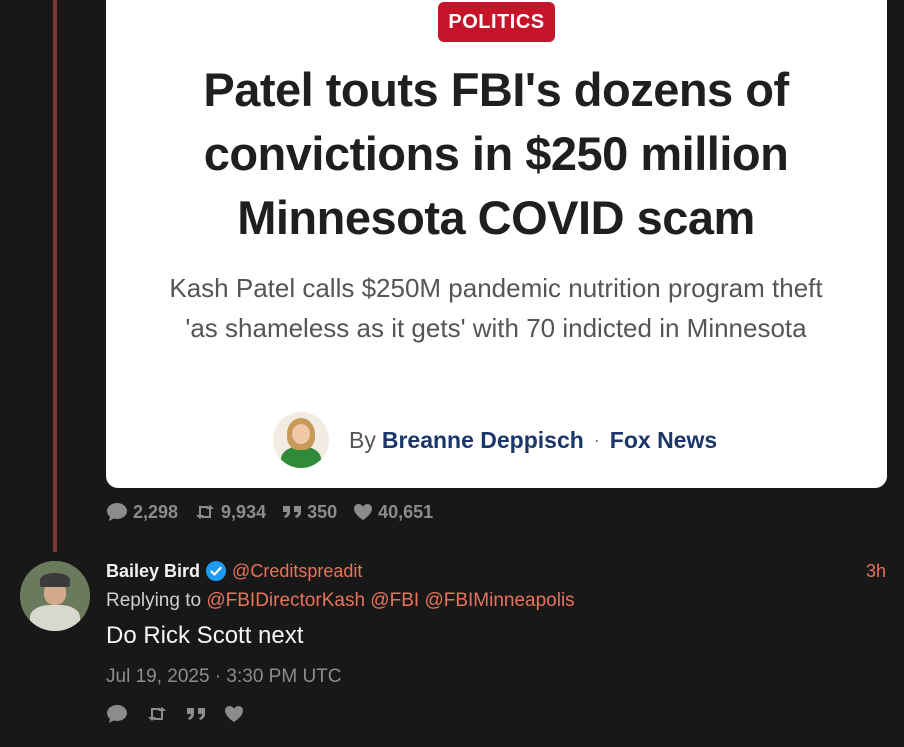 This screenshot has height=747, width=904. Describe the element at coordinates (496, 22) in the screenshot. I see `category-badge: POLITICS` at that location.